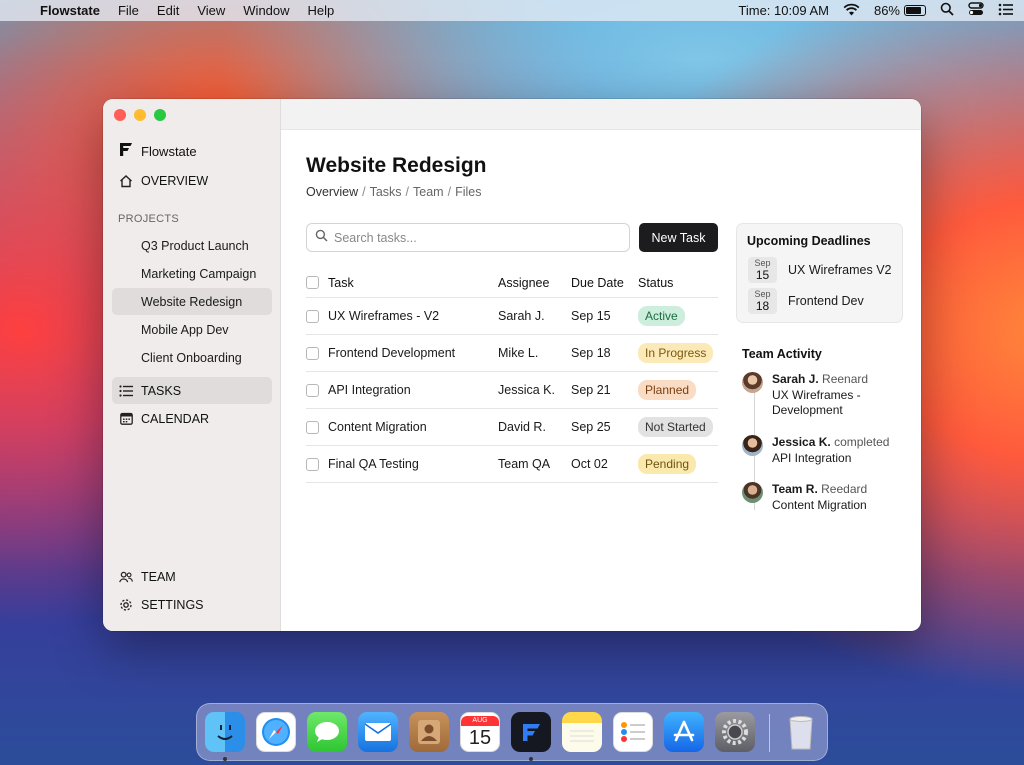 This screenshot has height=765, width=1024. Describe the element at coordinates (225, 732) in the screenshot. I see `finder-icon` at that location.